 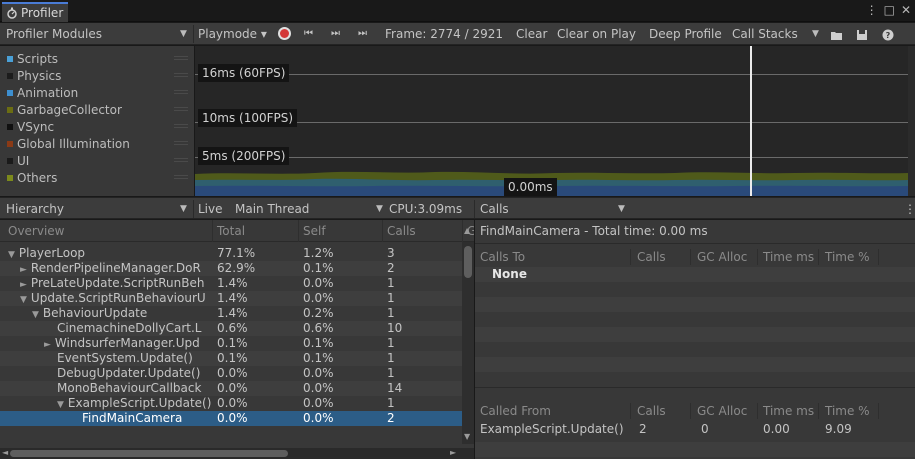 What do you see at coordinates (228, 231) in the screenshot?
I see `column-header-total: Total` at bounding box center [228, 231].